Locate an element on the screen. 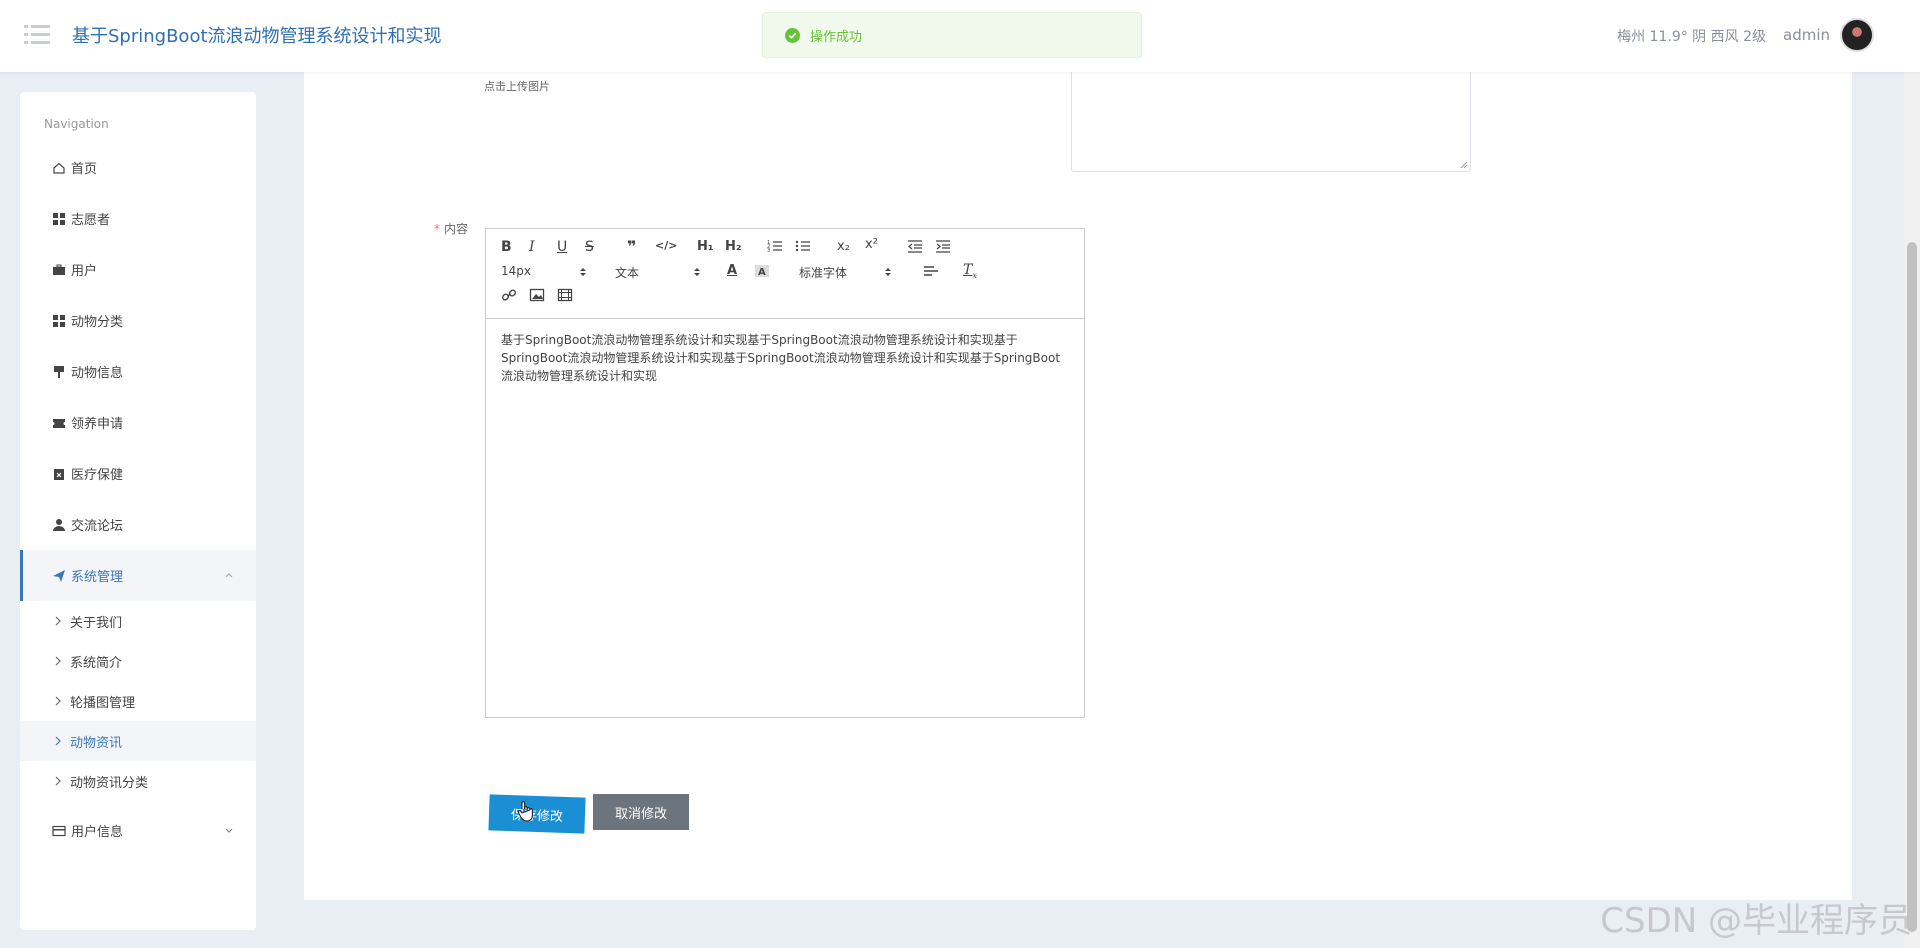 The image size is (1920, 948). sidebar-item-label: 用户 is located at coordinates (84, 271).